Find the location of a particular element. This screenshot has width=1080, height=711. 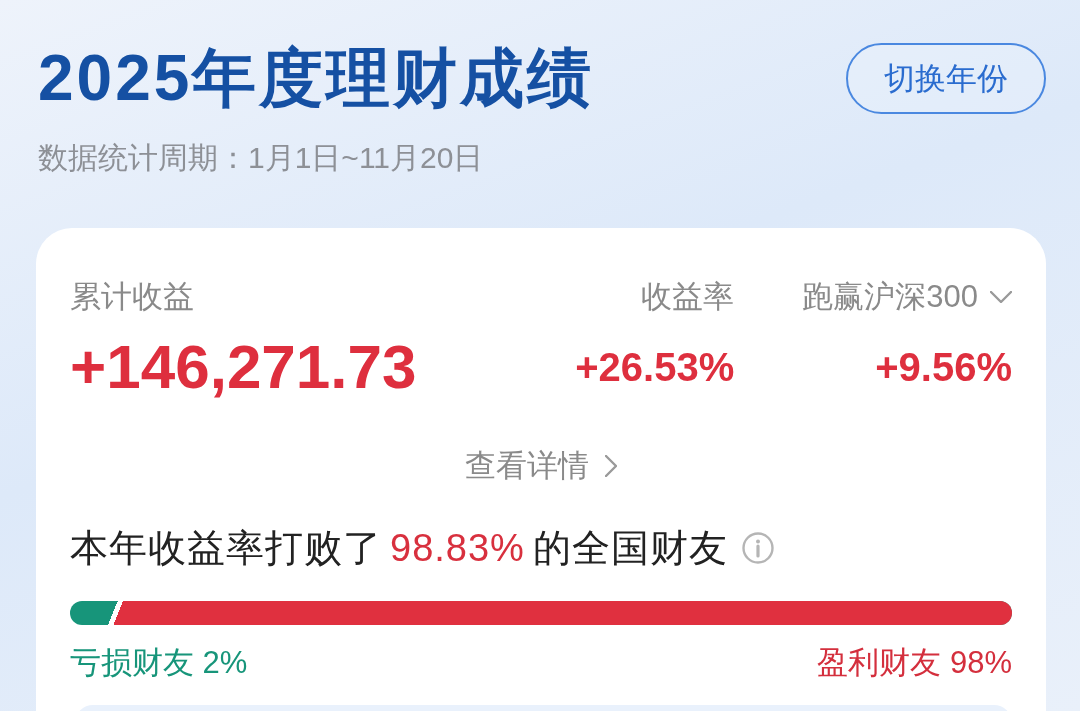

period-text: 数据统计周期：1月1日~11月20日 is located at coordinates (261, 158).